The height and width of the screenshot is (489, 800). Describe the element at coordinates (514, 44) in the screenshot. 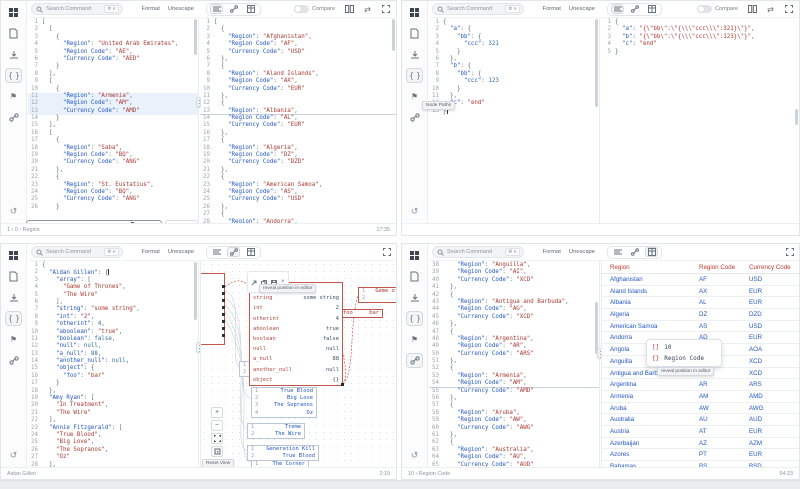

I see `code-line: 4 "ccc": 321` at that location.